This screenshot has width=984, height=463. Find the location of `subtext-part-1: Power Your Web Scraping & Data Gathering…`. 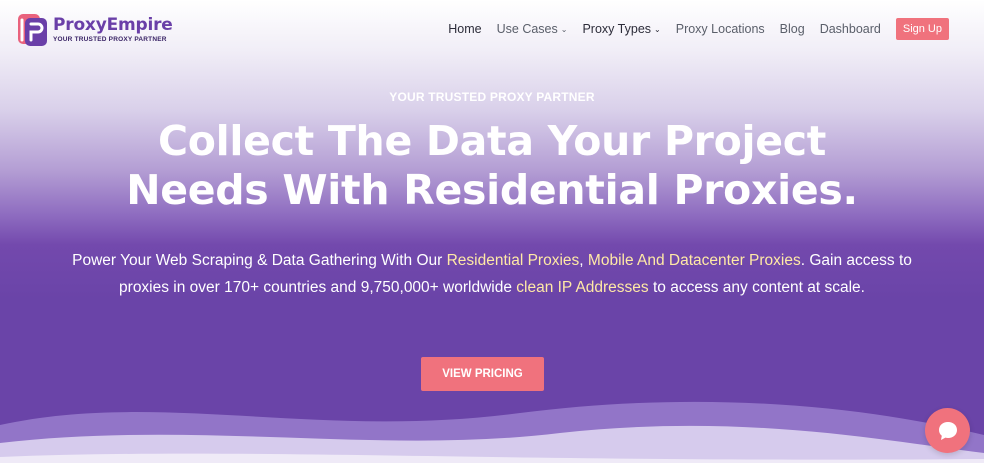

subtext-part-1: Power Your Web Scraping & Data Gathering… is located at coordinates (259, 260).